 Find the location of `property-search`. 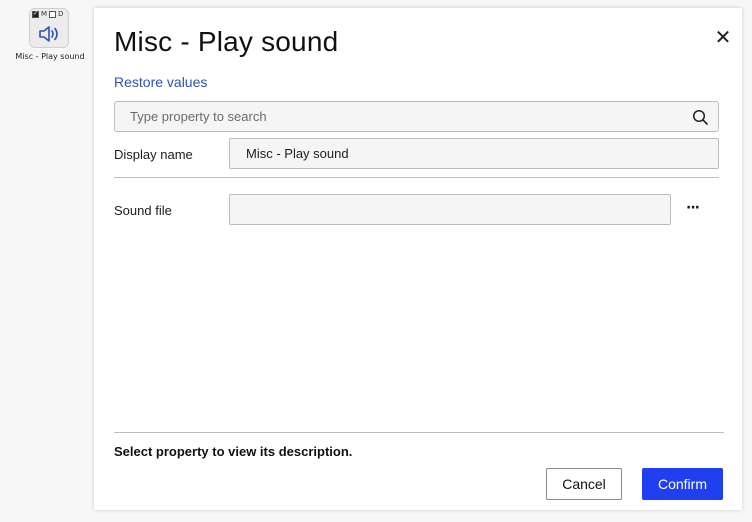

property-search is located at coordinates (416, 116).